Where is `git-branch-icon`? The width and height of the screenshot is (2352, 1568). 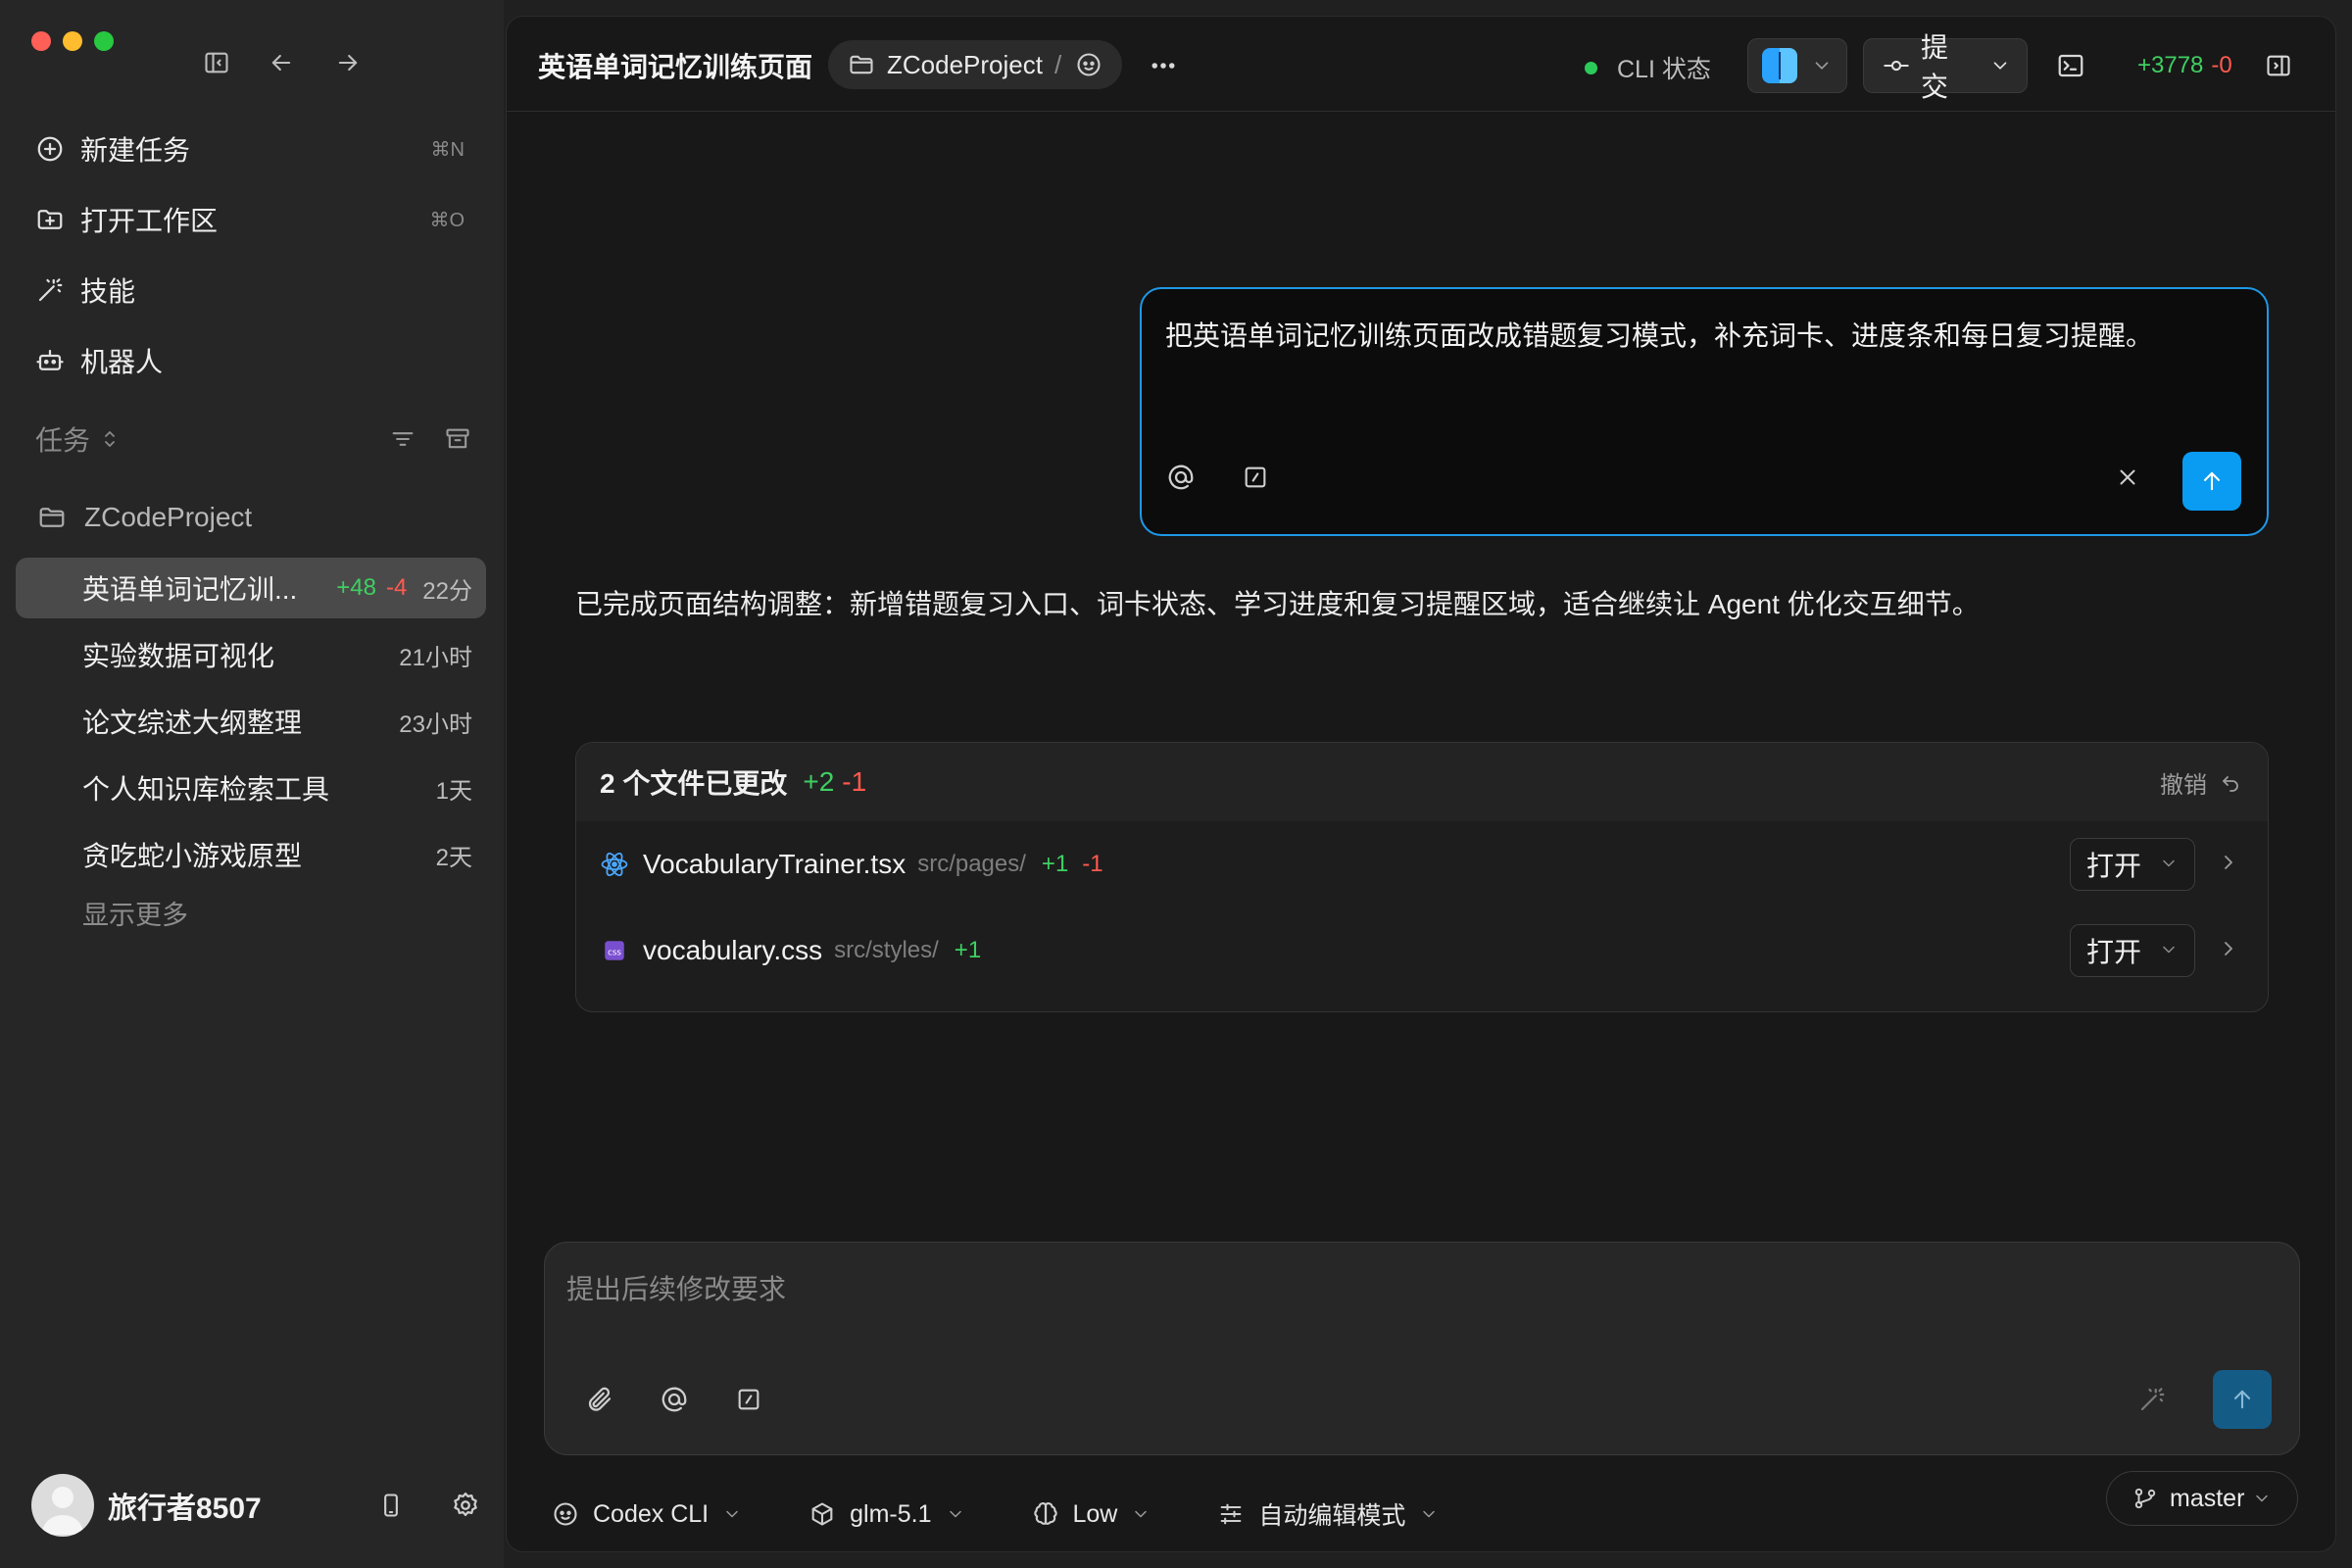
git-branch-icon is located at coordinates (2145, 1498).